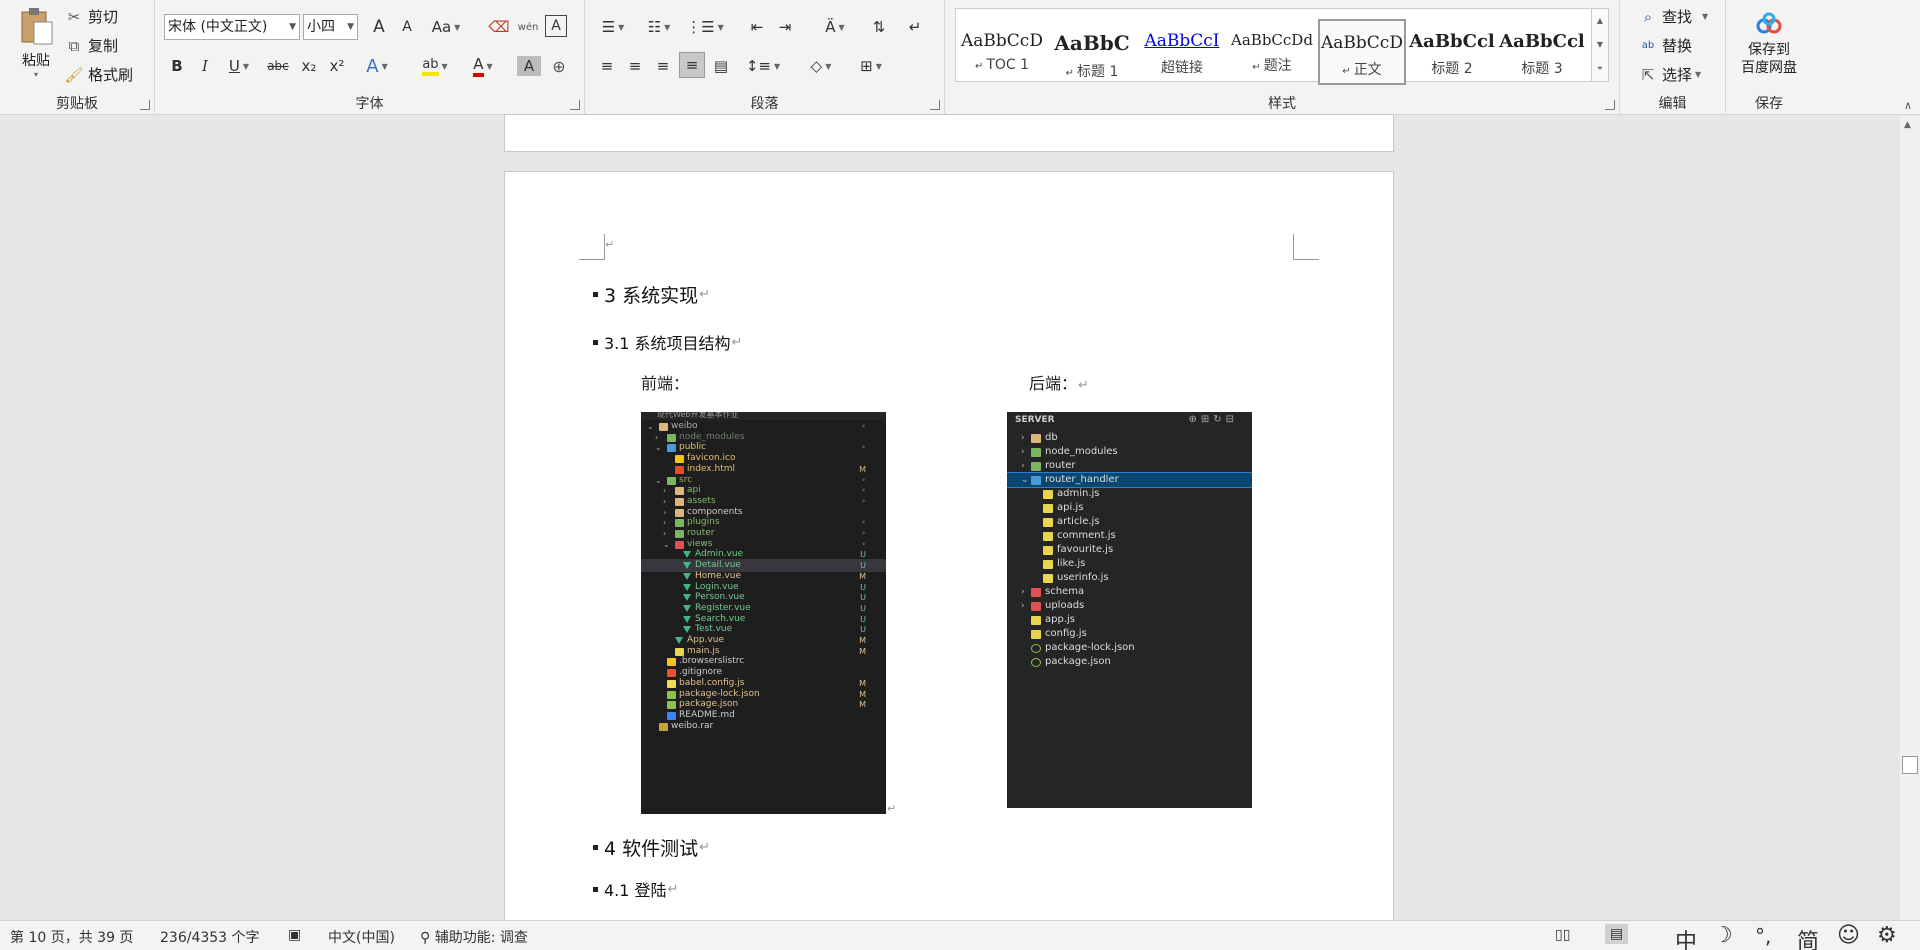 The image size is (1920, 950). Describe the element at coordinates (1362, 52) in the screenshot. I see `style-item: AaBbCcD ↵ 正文` at that location.